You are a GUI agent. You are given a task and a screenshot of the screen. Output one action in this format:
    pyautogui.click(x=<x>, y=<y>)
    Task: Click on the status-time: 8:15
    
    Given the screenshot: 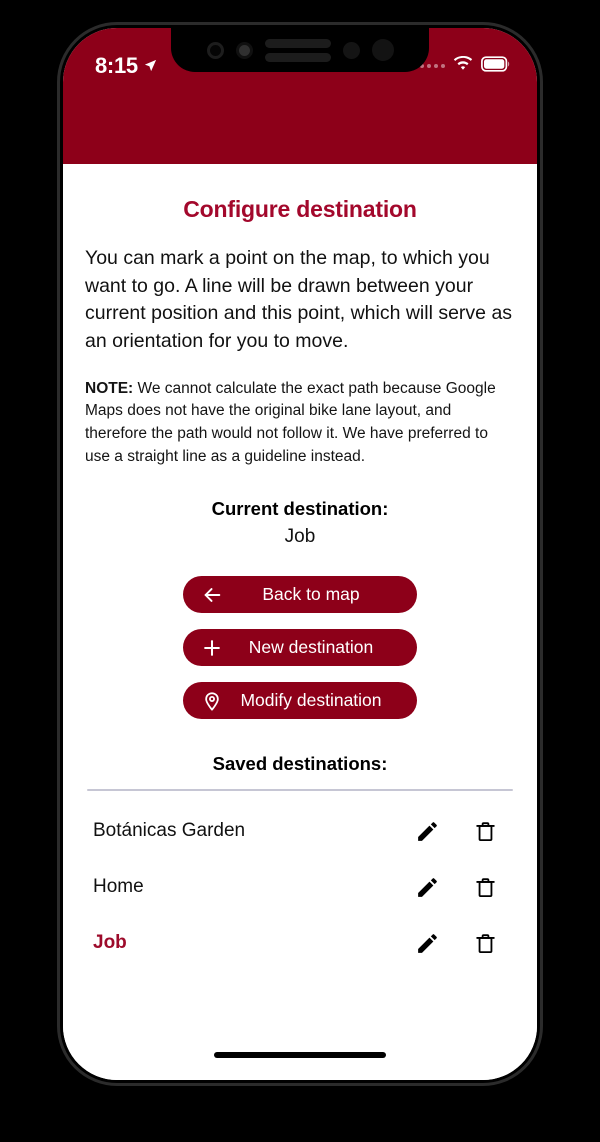 What is the action you would take?
    pyautogui.click(x=116, y=65)
    